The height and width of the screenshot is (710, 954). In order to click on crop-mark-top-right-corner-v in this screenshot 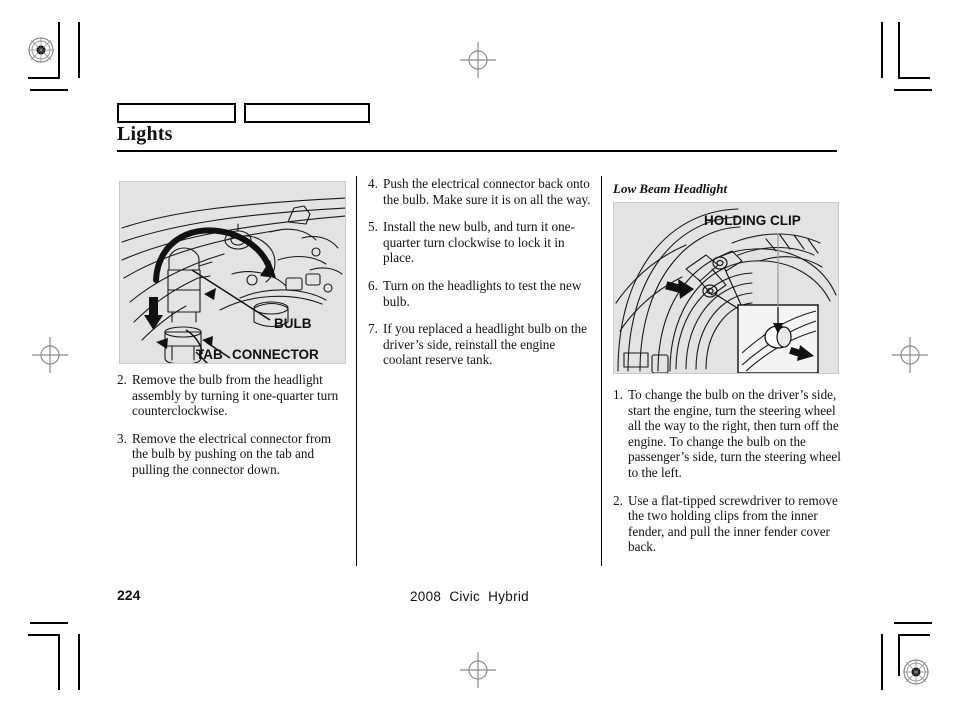, I will do `click(899, 50)`.